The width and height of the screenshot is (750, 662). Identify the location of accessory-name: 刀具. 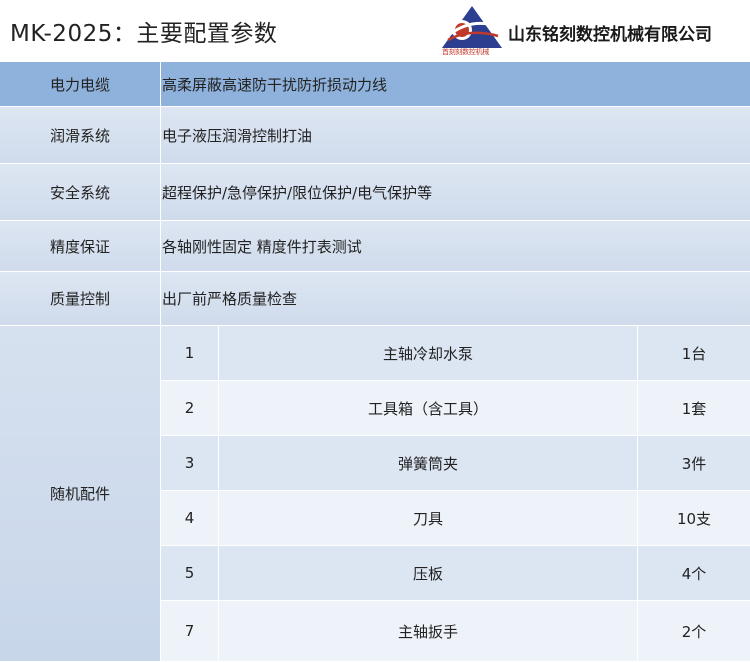
(428, 518).